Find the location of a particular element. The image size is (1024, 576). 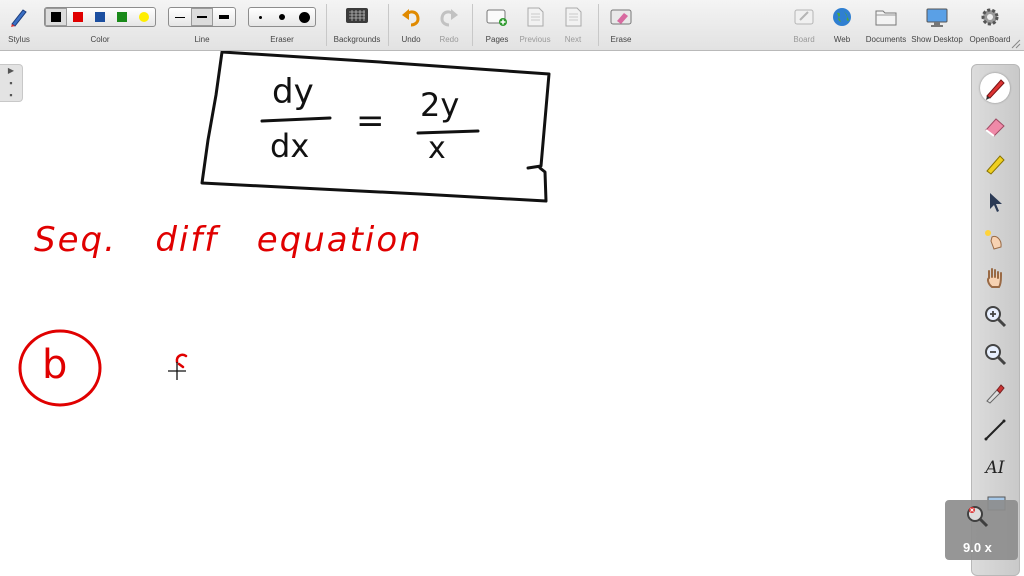

line-label: Line is located at coordinates (202, 39).